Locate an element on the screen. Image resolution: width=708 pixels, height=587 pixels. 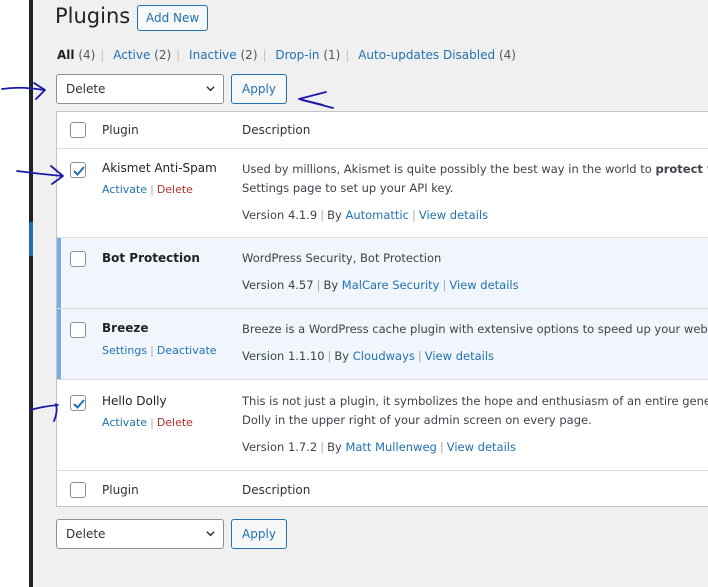
settings-link: Settings is located at coordinates (124, 350).